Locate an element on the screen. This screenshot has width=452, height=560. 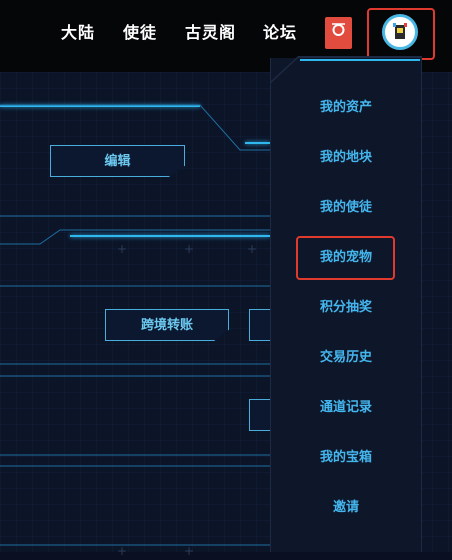
edit-button: 编辑 is located at coordinates (117, 161).